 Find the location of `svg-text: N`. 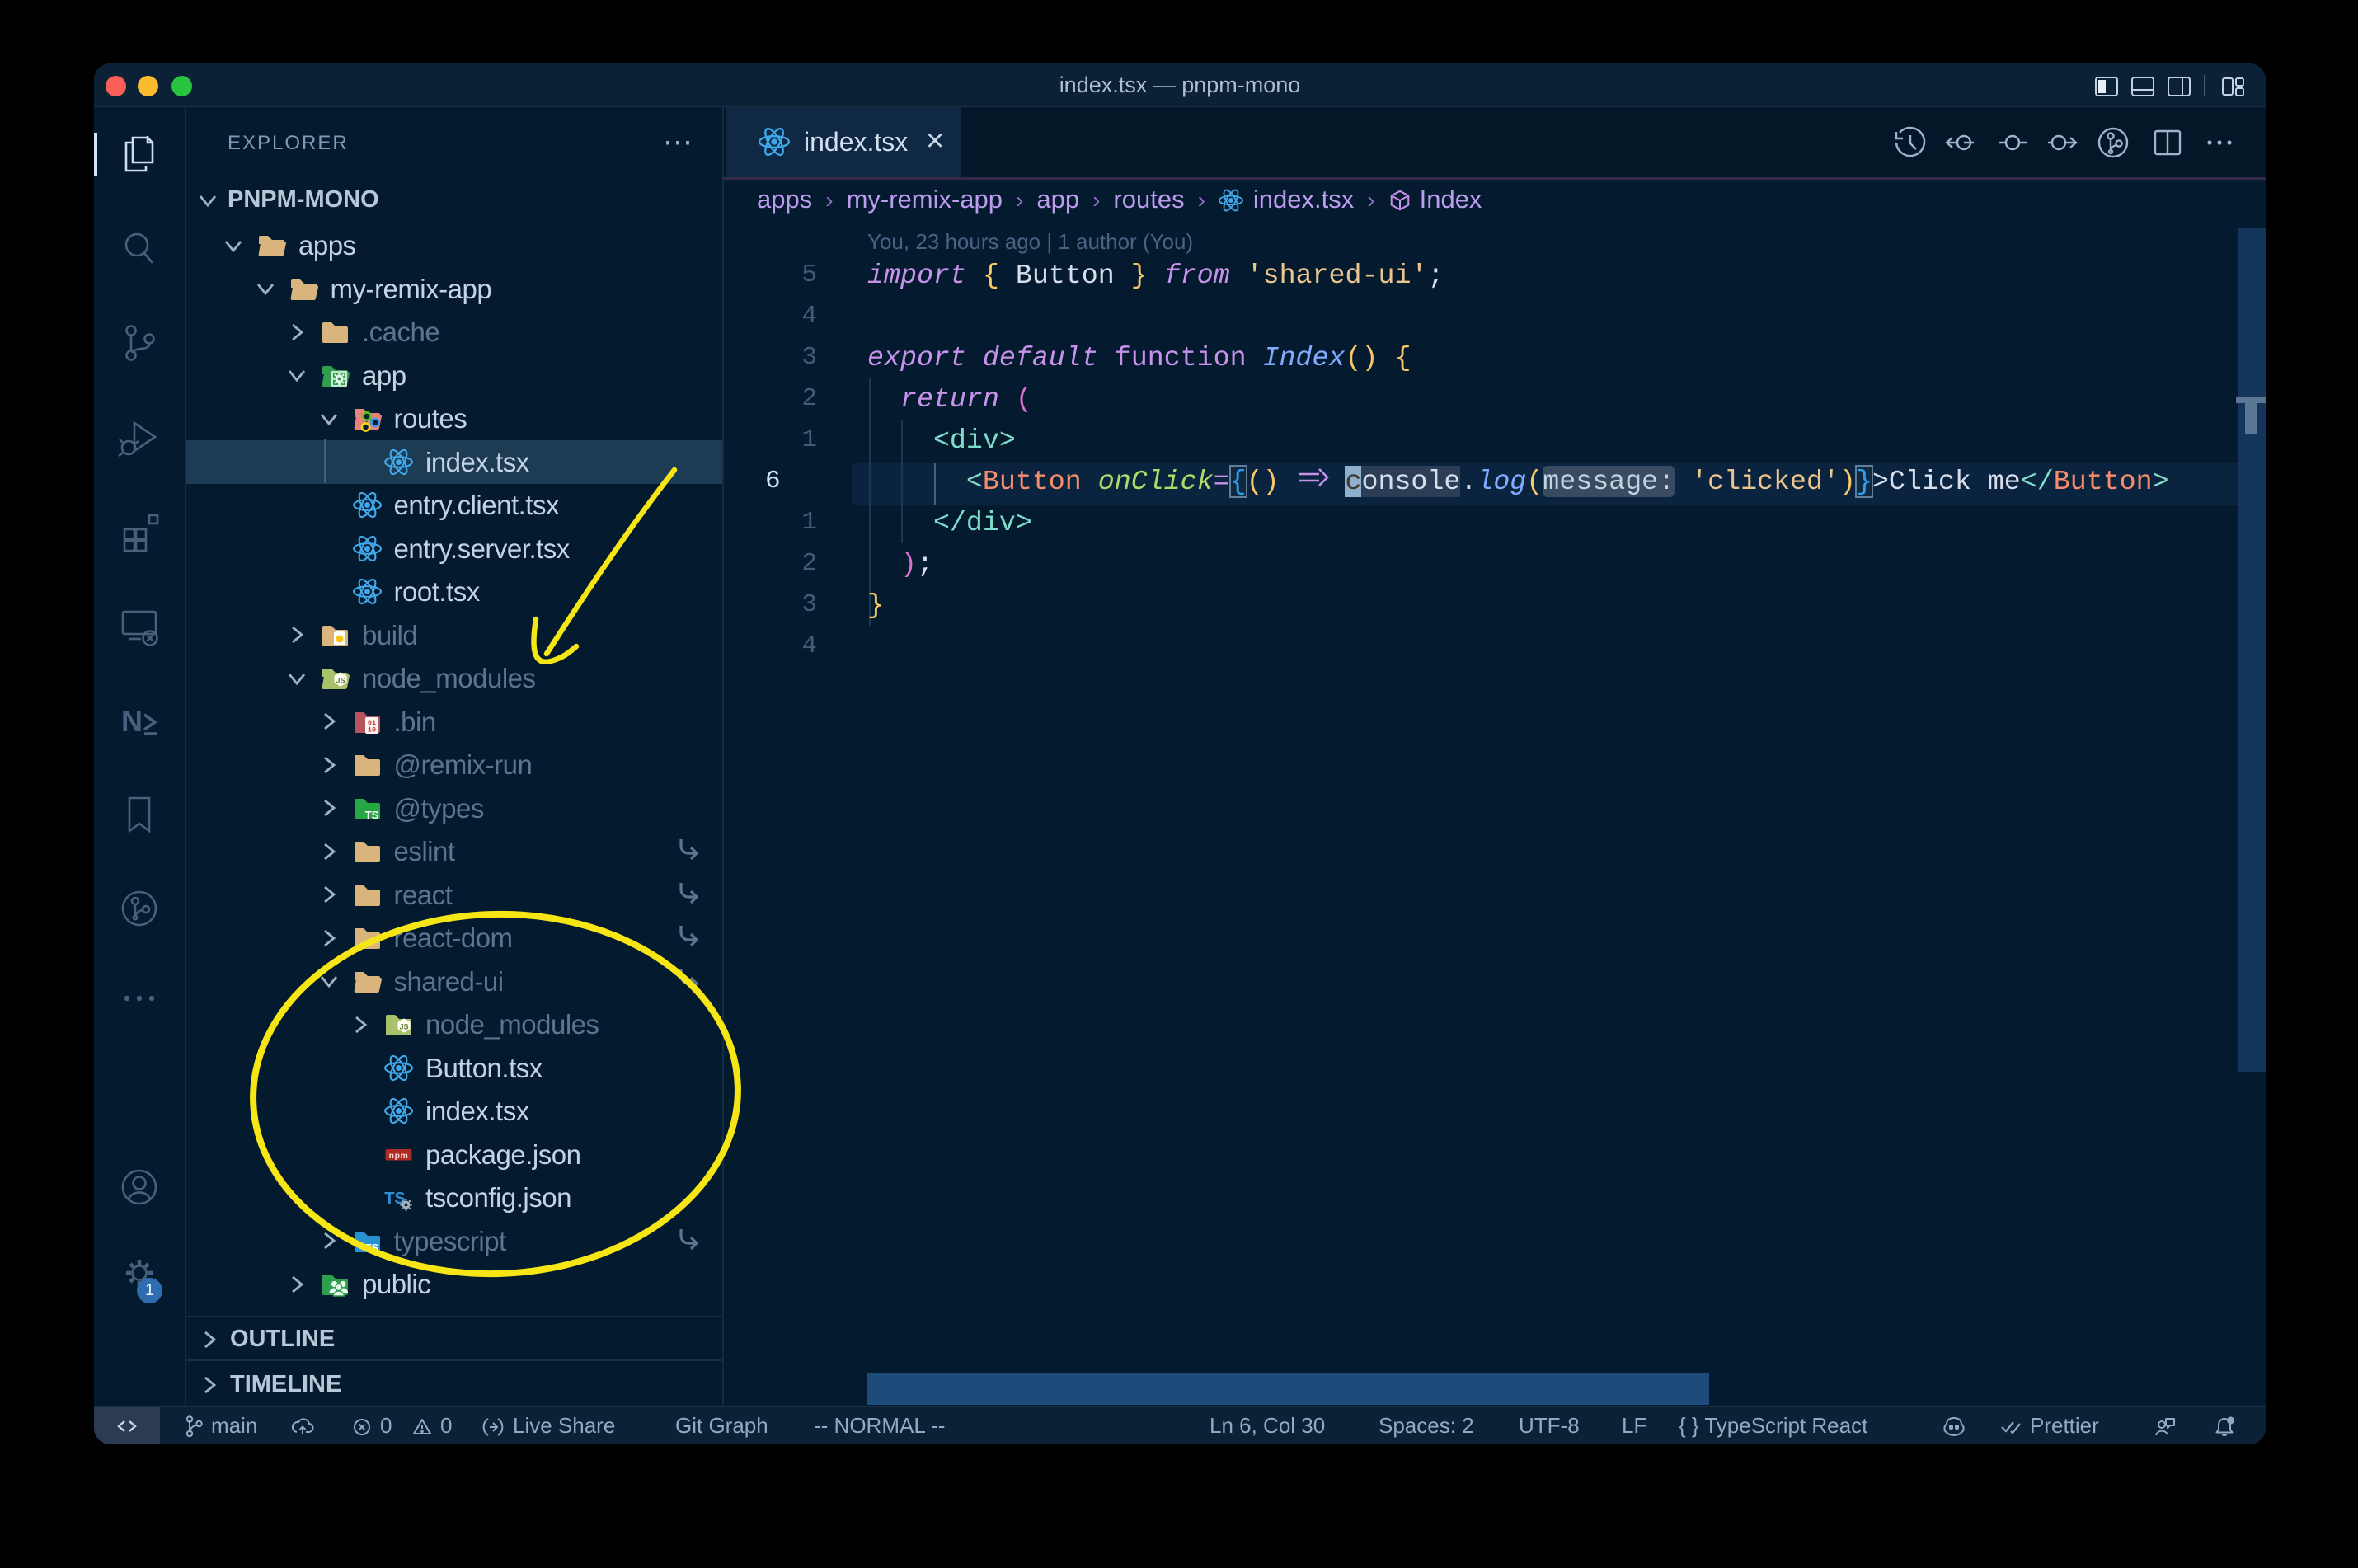

svg-text: N is located at coordinates (132, 721).